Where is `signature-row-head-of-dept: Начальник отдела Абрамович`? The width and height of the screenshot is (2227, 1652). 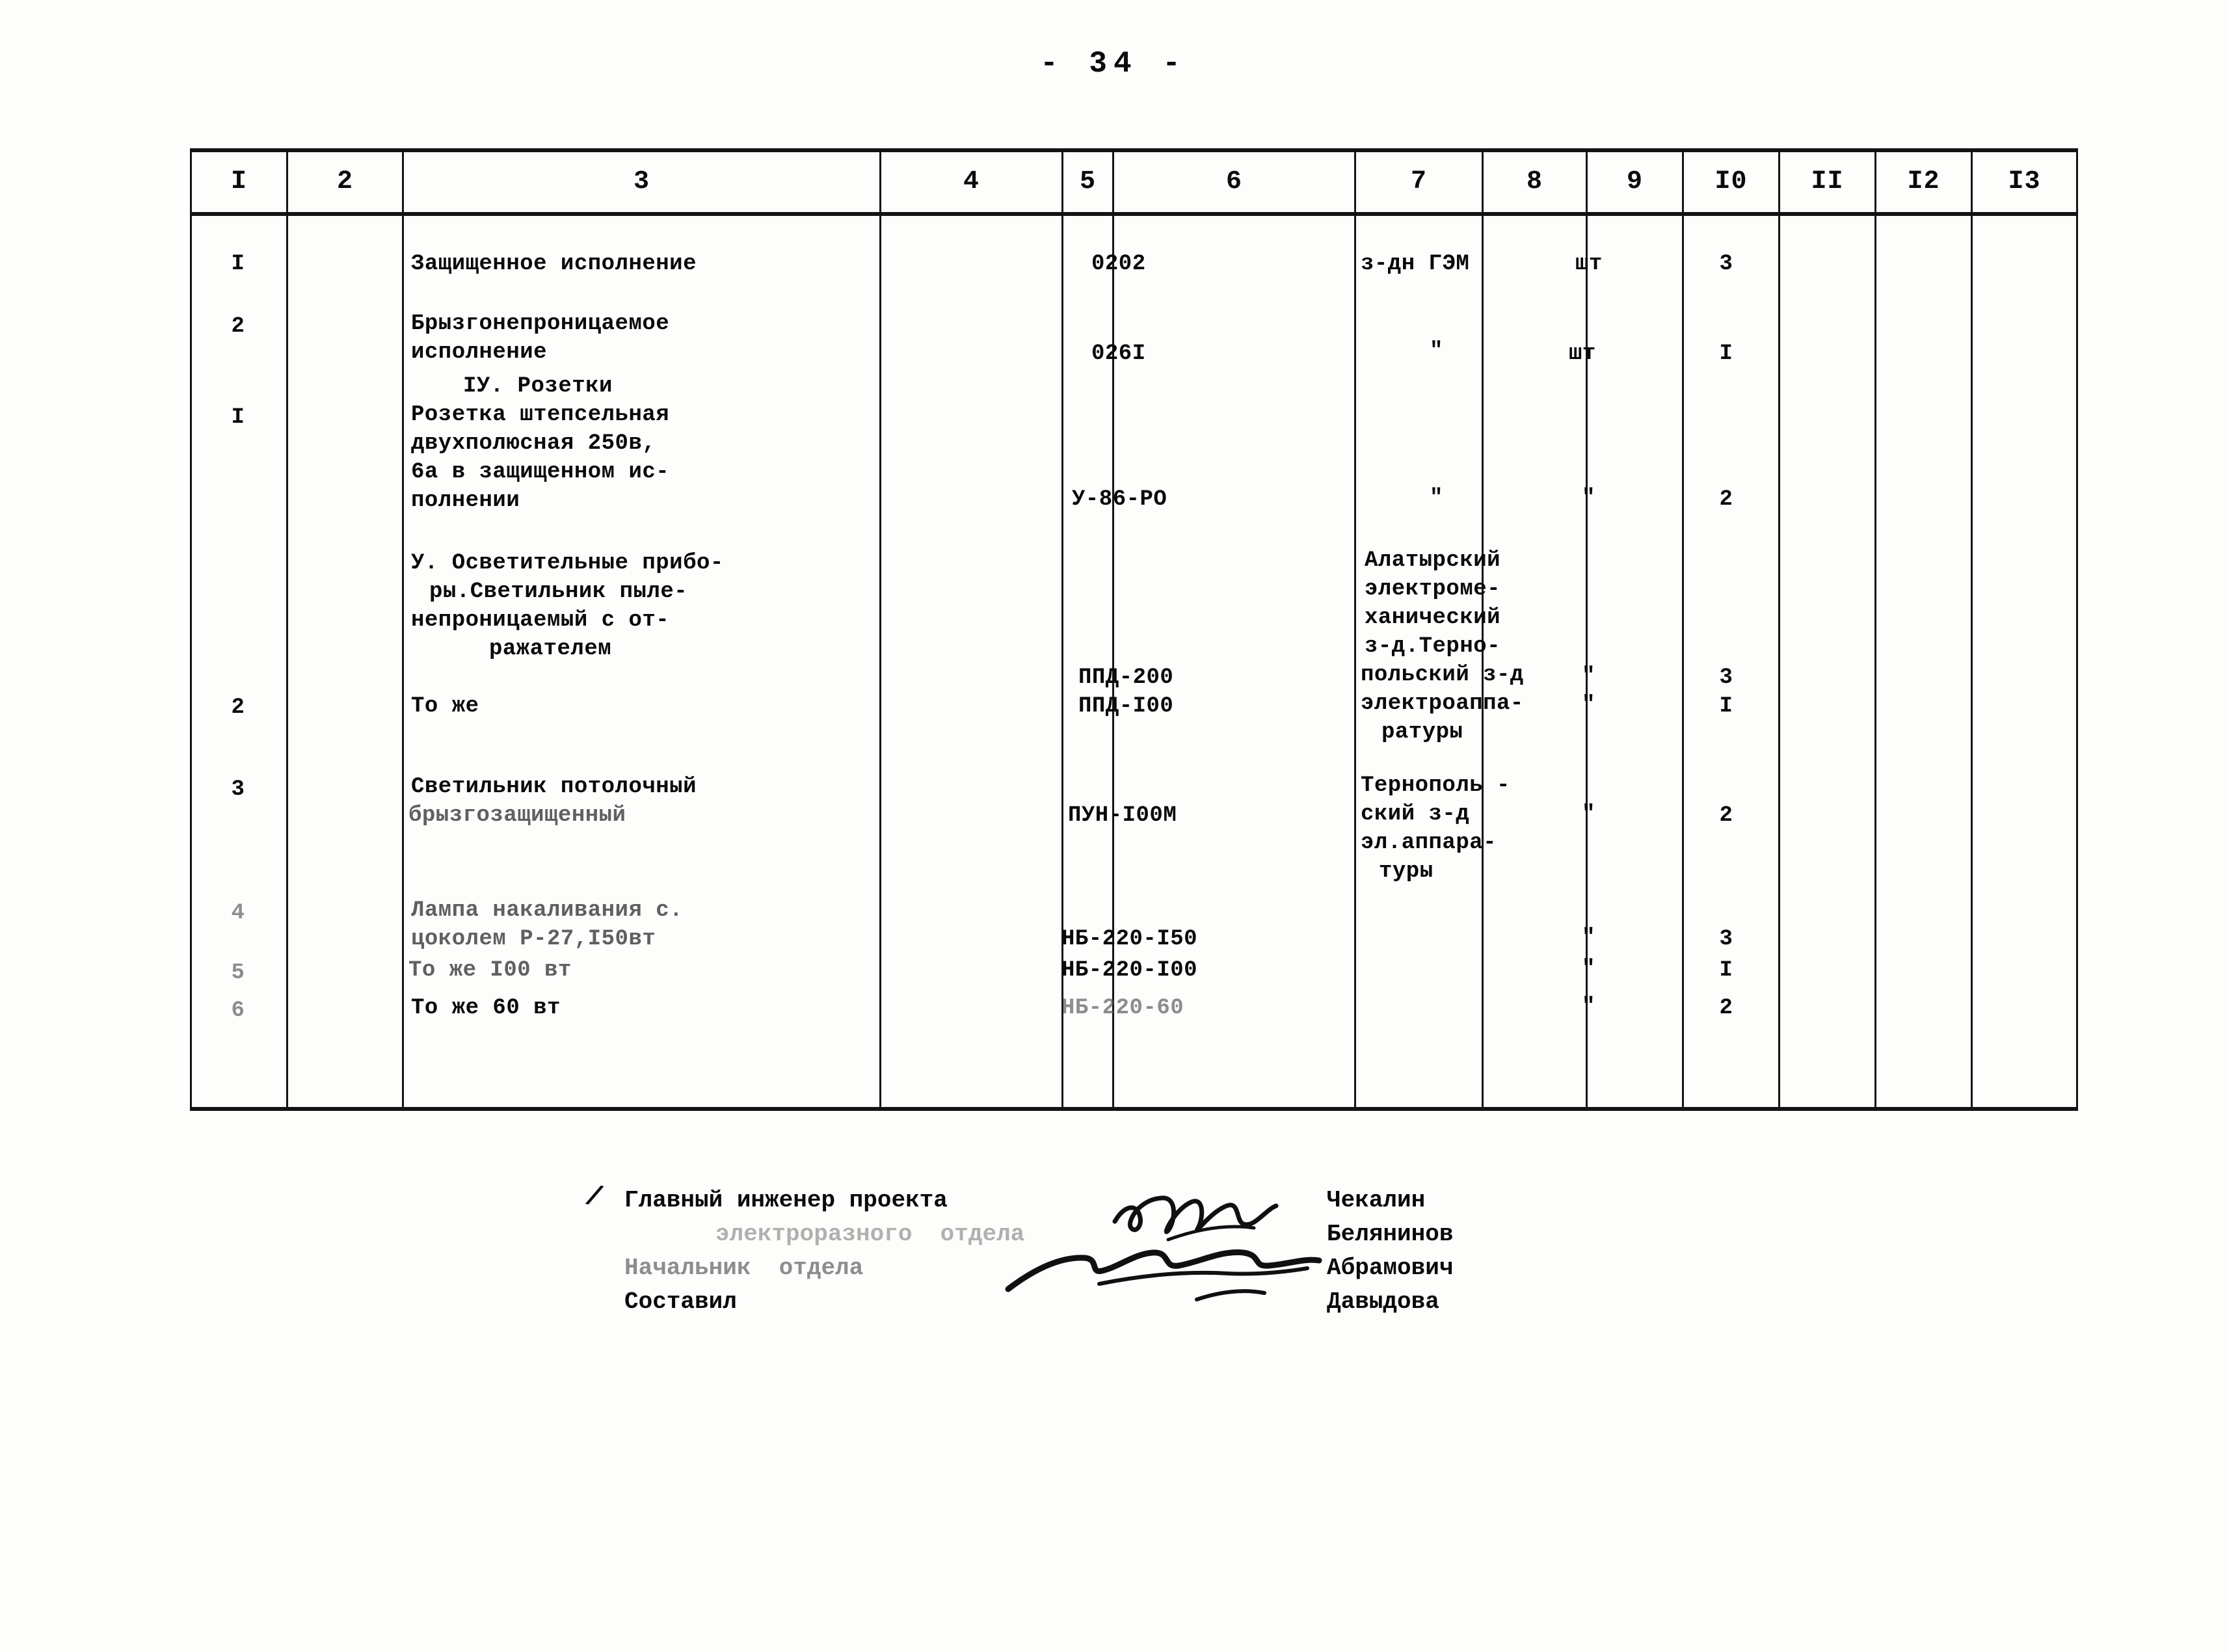
signature-row-head-of-dept: Начальник отдела Абрамович is located at coordinates (1365, 1268).